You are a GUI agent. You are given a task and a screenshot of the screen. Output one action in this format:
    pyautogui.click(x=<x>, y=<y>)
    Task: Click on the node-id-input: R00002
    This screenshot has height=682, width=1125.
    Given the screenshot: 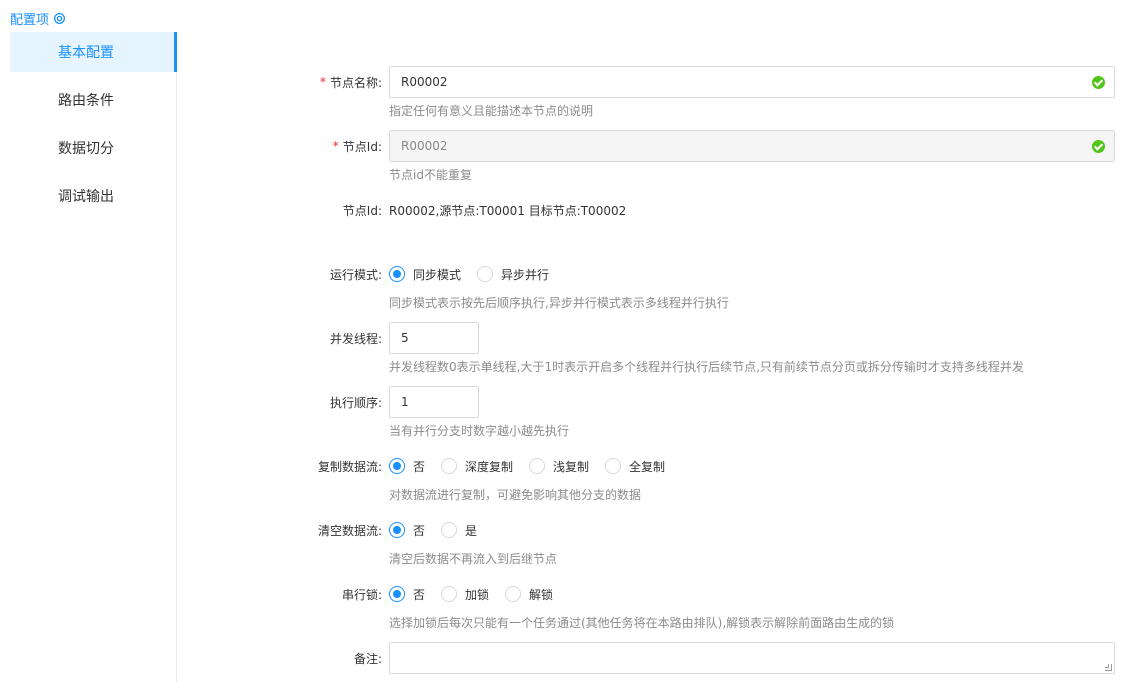 What is the action you would take?
    pyautogui.click(x=752, y=146)
    